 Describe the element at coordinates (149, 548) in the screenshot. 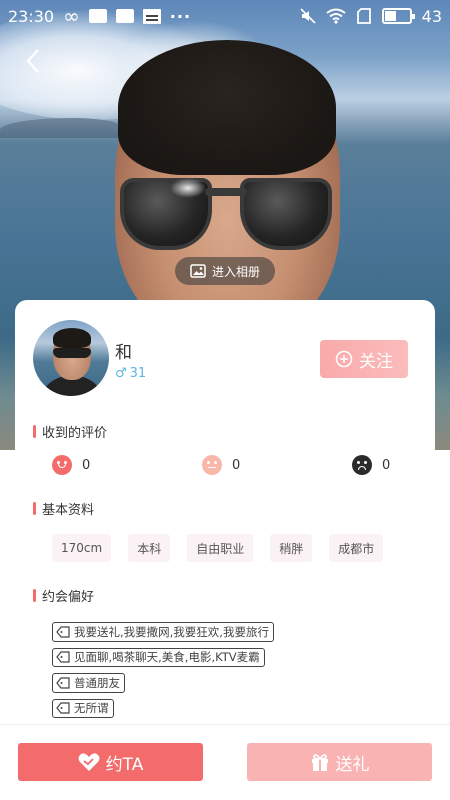

I see `tag-education: 本科` at that location.